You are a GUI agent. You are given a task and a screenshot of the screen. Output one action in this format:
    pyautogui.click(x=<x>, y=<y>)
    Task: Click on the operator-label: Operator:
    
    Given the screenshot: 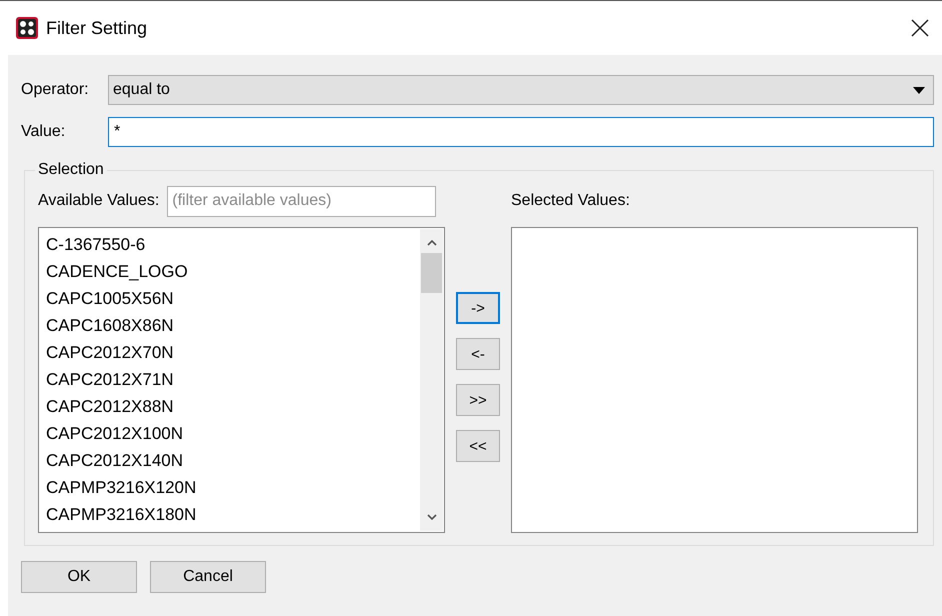 What is the action you would take?
    pyautogui.click(x=55, y=90)
    